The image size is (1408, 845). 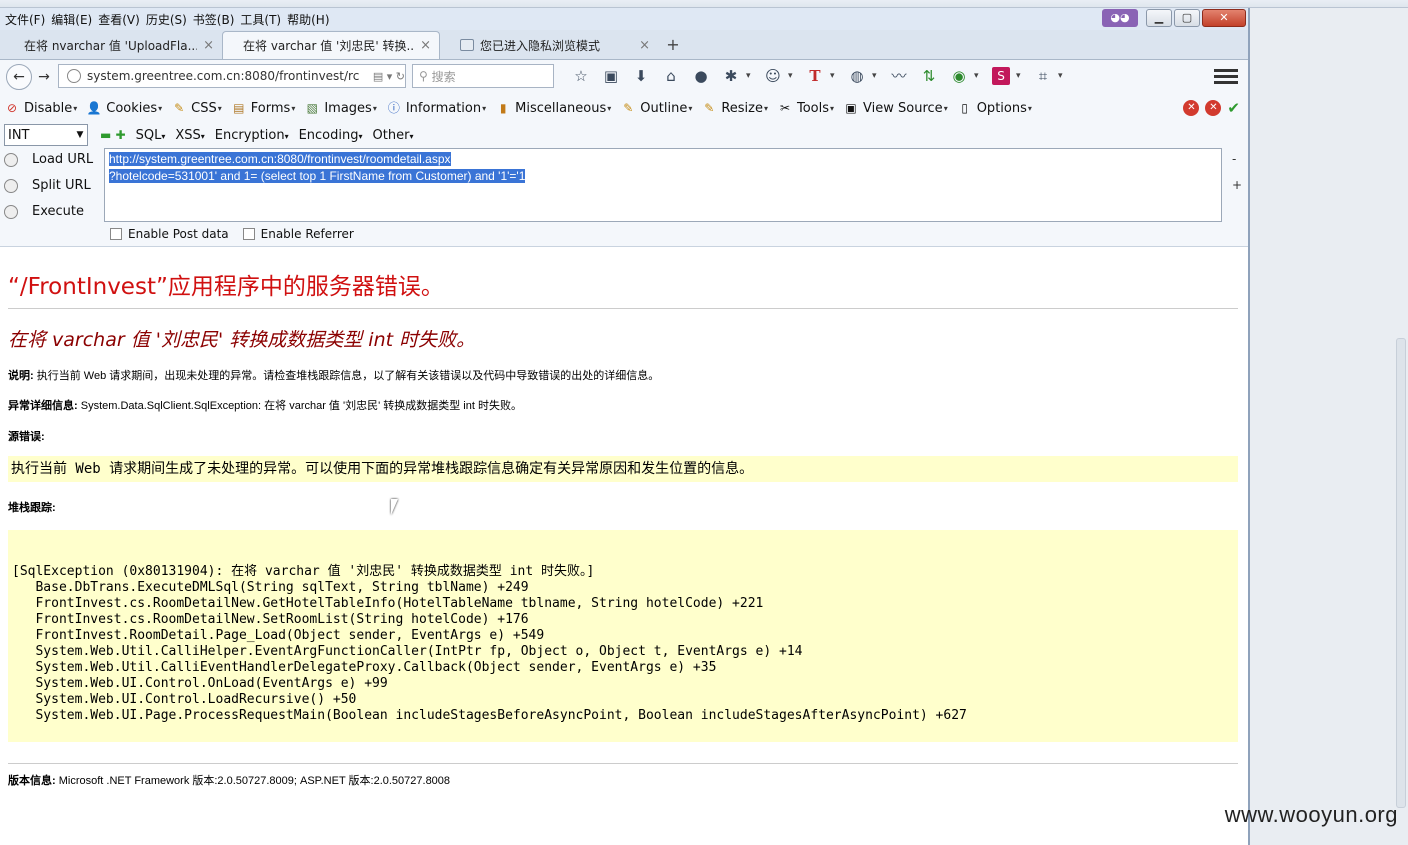 I want to click on download-icon: ⬇, so click(x=641, y=76).